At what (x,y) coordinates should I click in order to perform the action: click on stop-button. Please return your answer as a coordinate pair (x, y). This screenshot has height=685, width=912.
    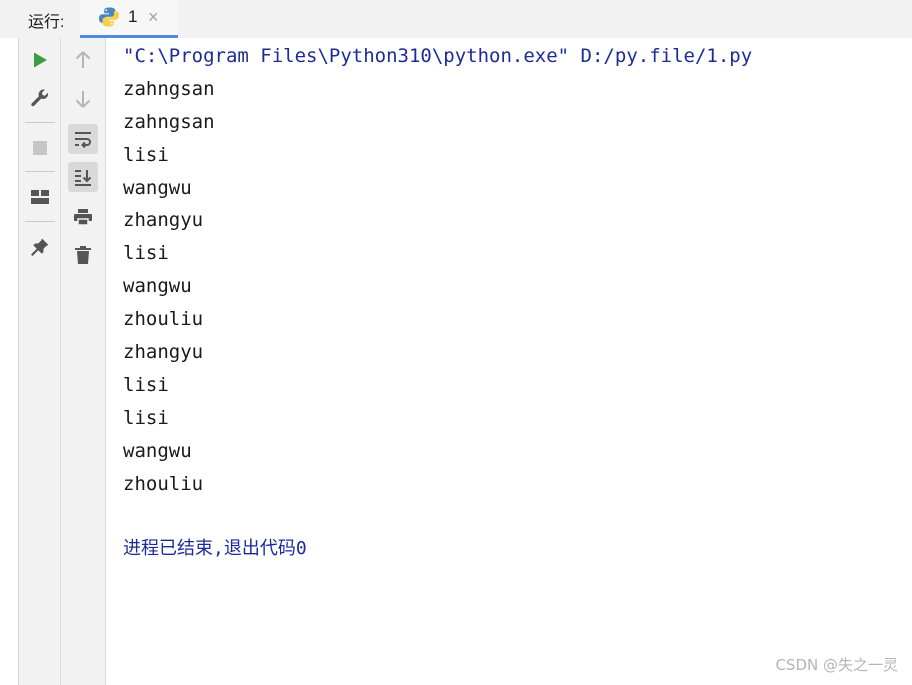
    Looking at the image, I should click on (40, 148).